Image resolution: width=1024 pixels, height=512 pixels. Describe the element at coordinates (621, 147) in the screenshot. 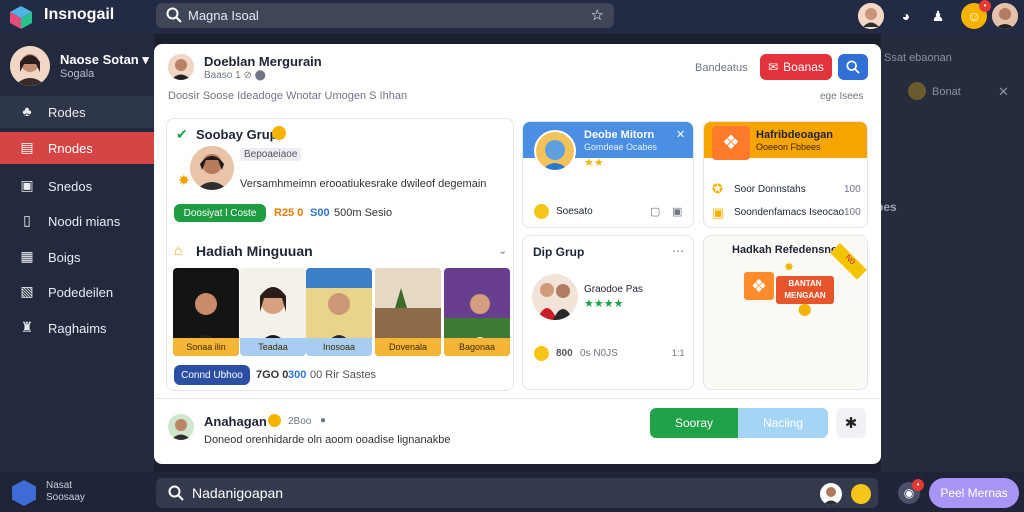

I see `promo-sub: Gomdeae Ocabes` at that location.